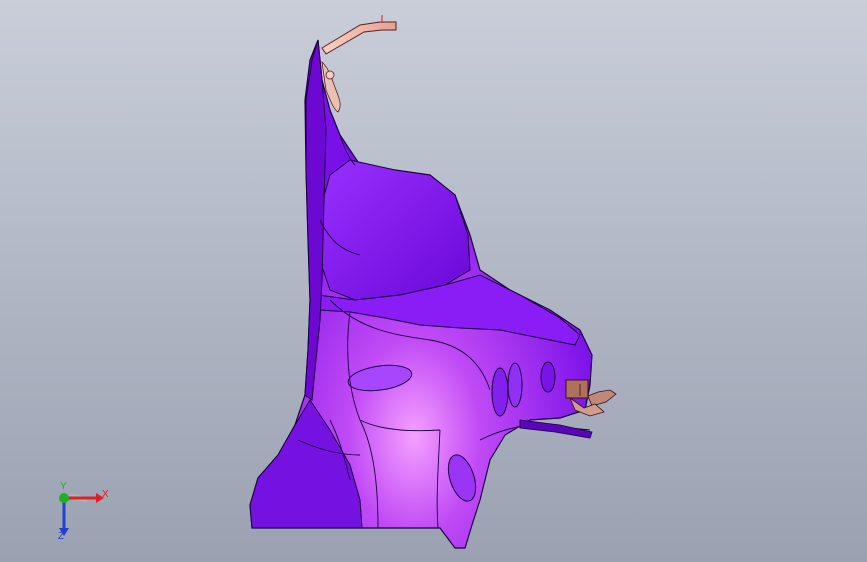 The image size is (867, 562). What do you see at coordinates (64, 498) in the screenshot?
I see `y-axis-dot` at bounding box center [64, 498].